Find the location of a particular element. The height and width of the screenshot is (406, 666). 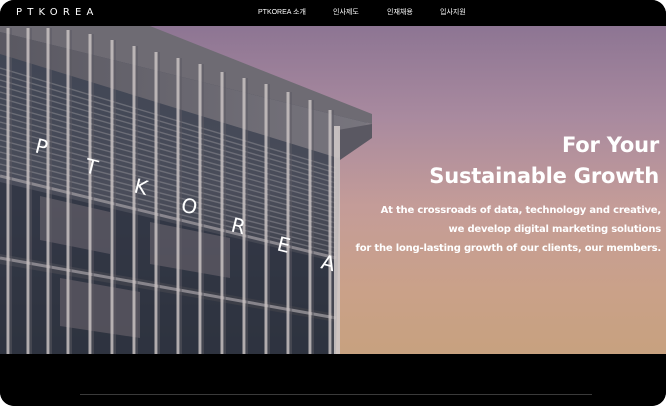

top-navigation: PTKOREA PTKOREA 소개 인사제도 인재채용 입사지원 is located at coordinates (333, 13).